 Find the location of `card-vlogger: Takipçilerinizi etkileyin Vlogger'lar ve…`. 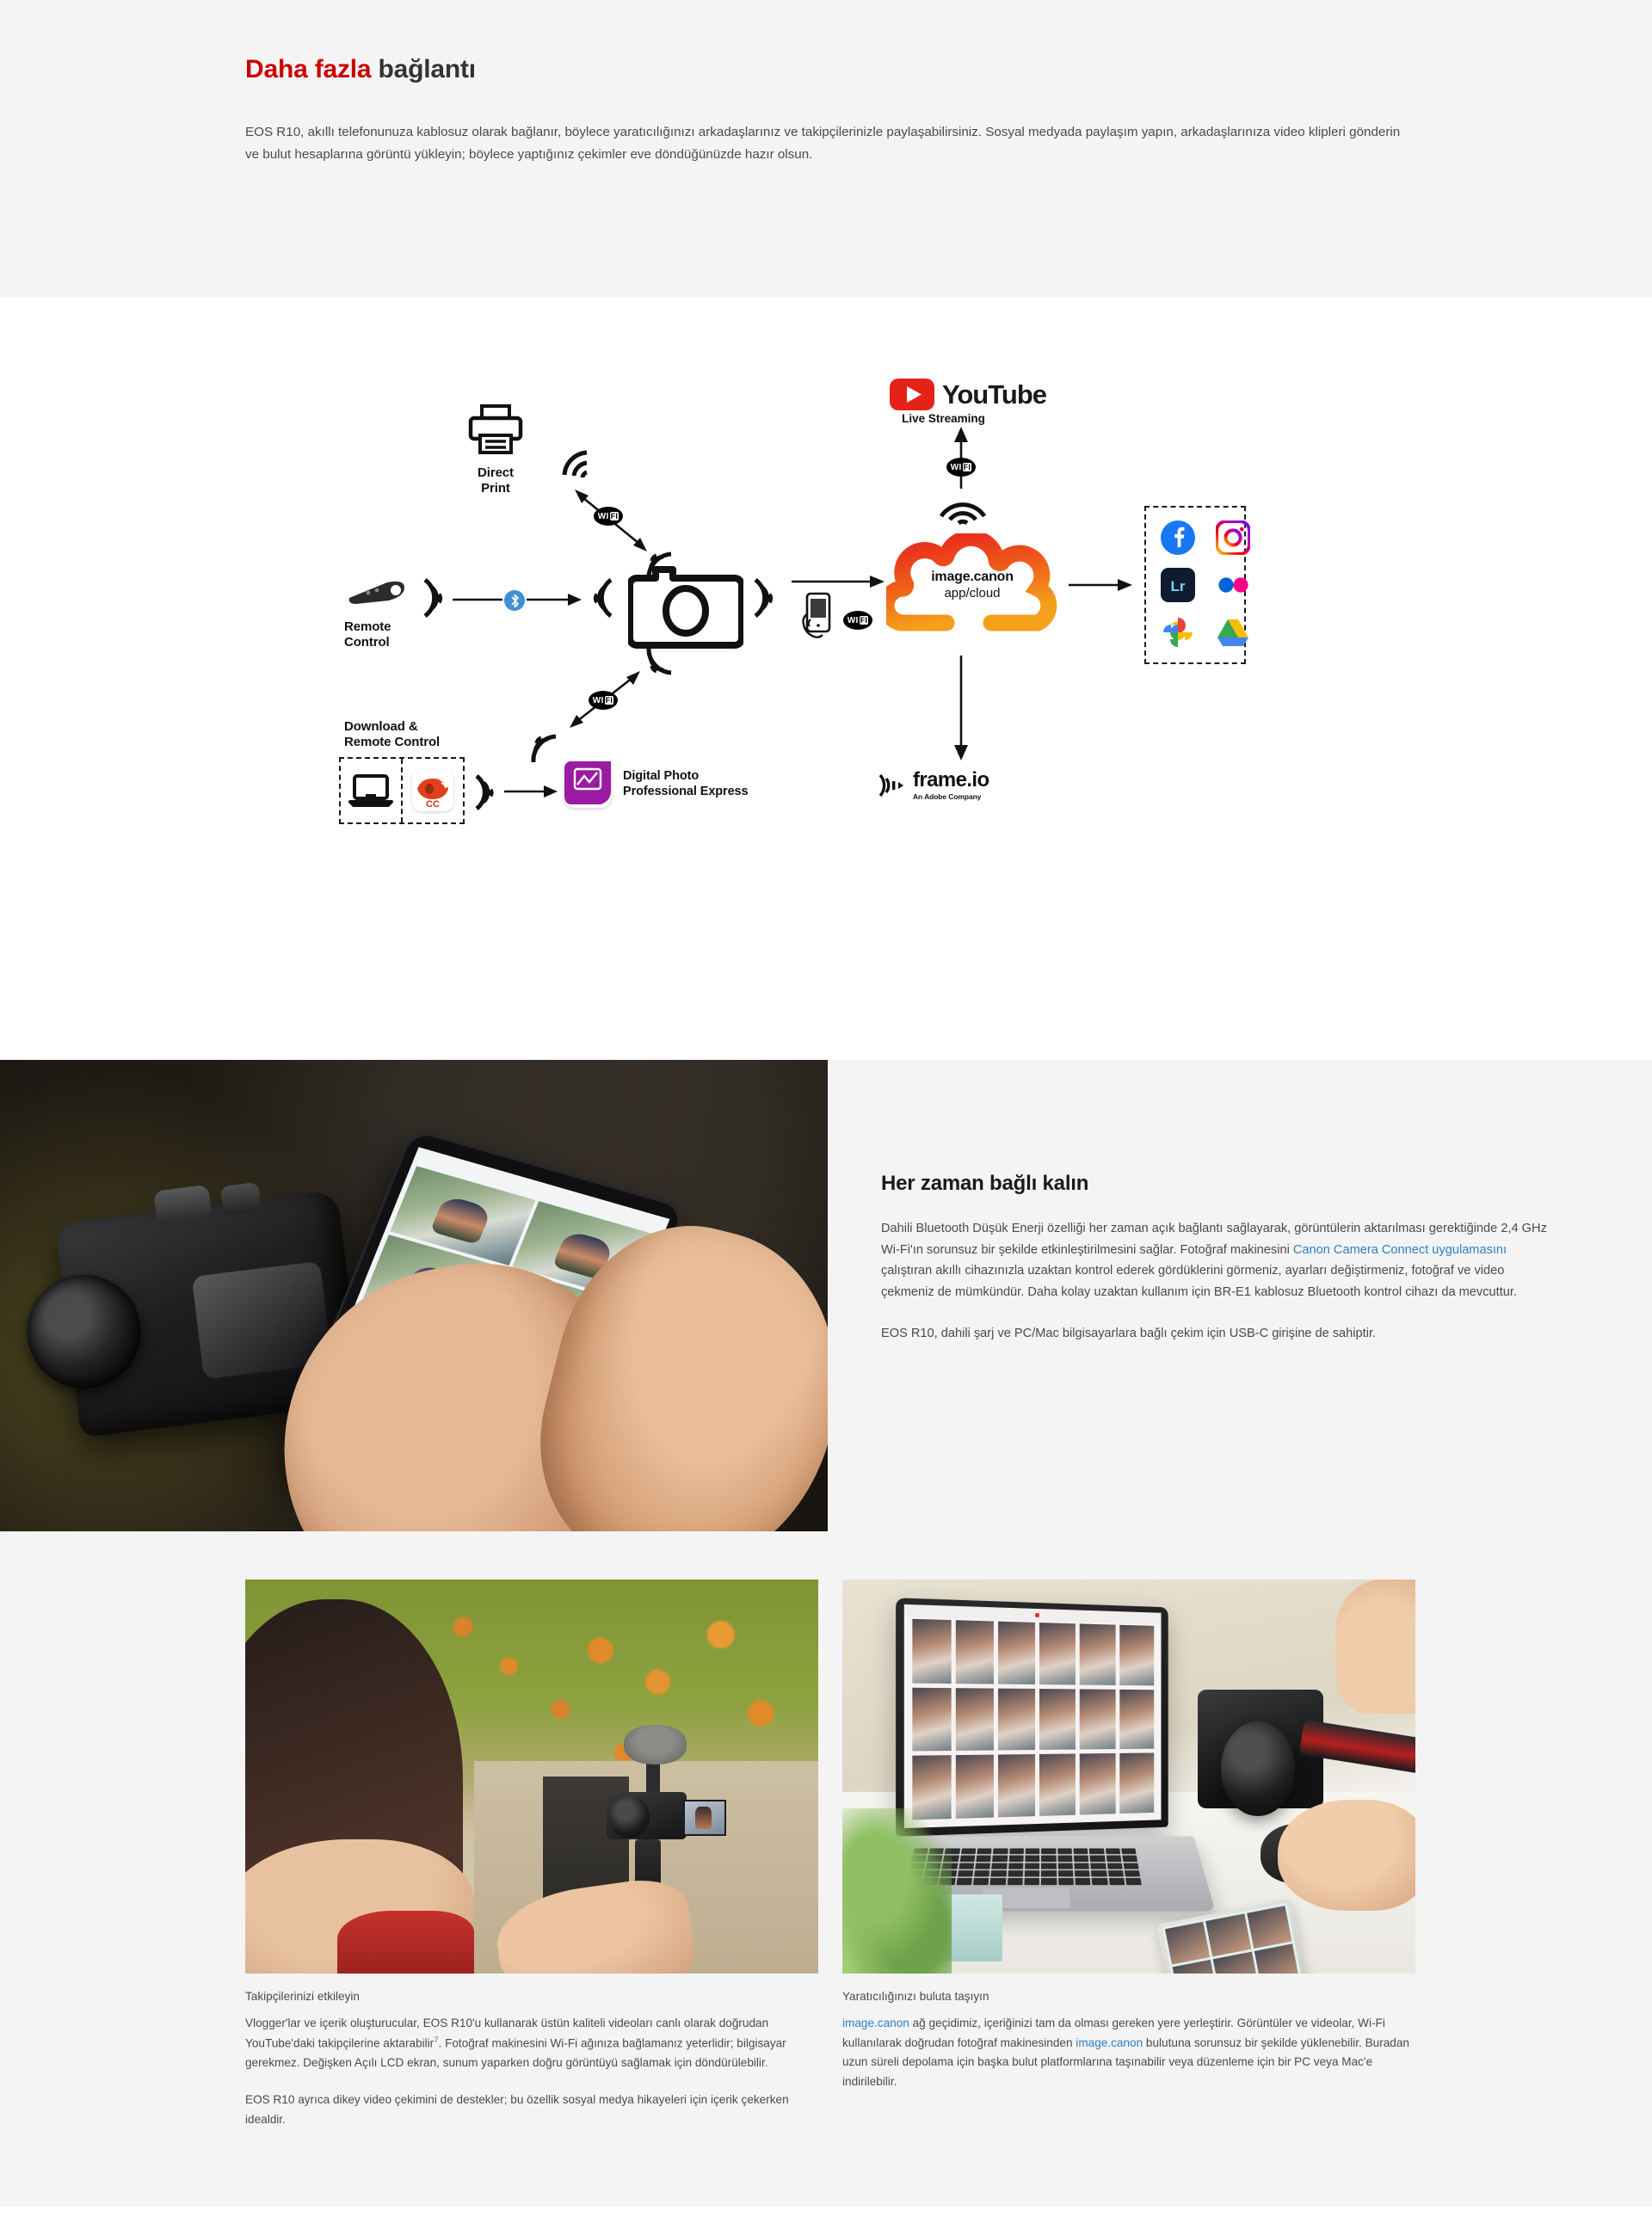

card-vlogger: Takipçilerinizi etkileyin Vlogger'lar ve… is located at coordinates (531, 1854).